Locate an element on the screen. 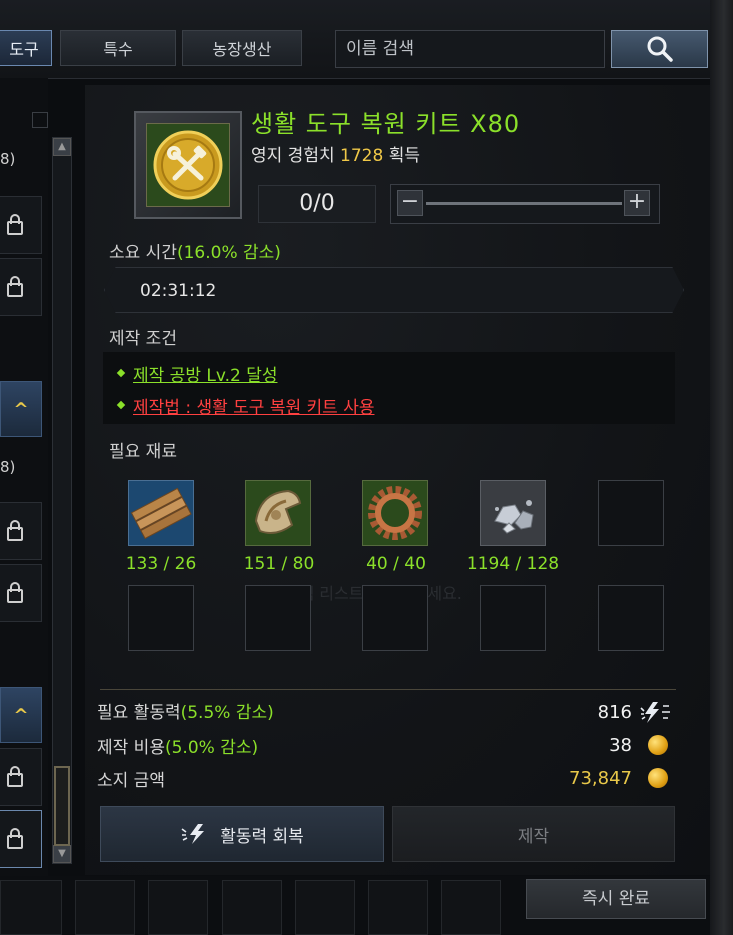  window-edge is located at coordinates (721, 467).